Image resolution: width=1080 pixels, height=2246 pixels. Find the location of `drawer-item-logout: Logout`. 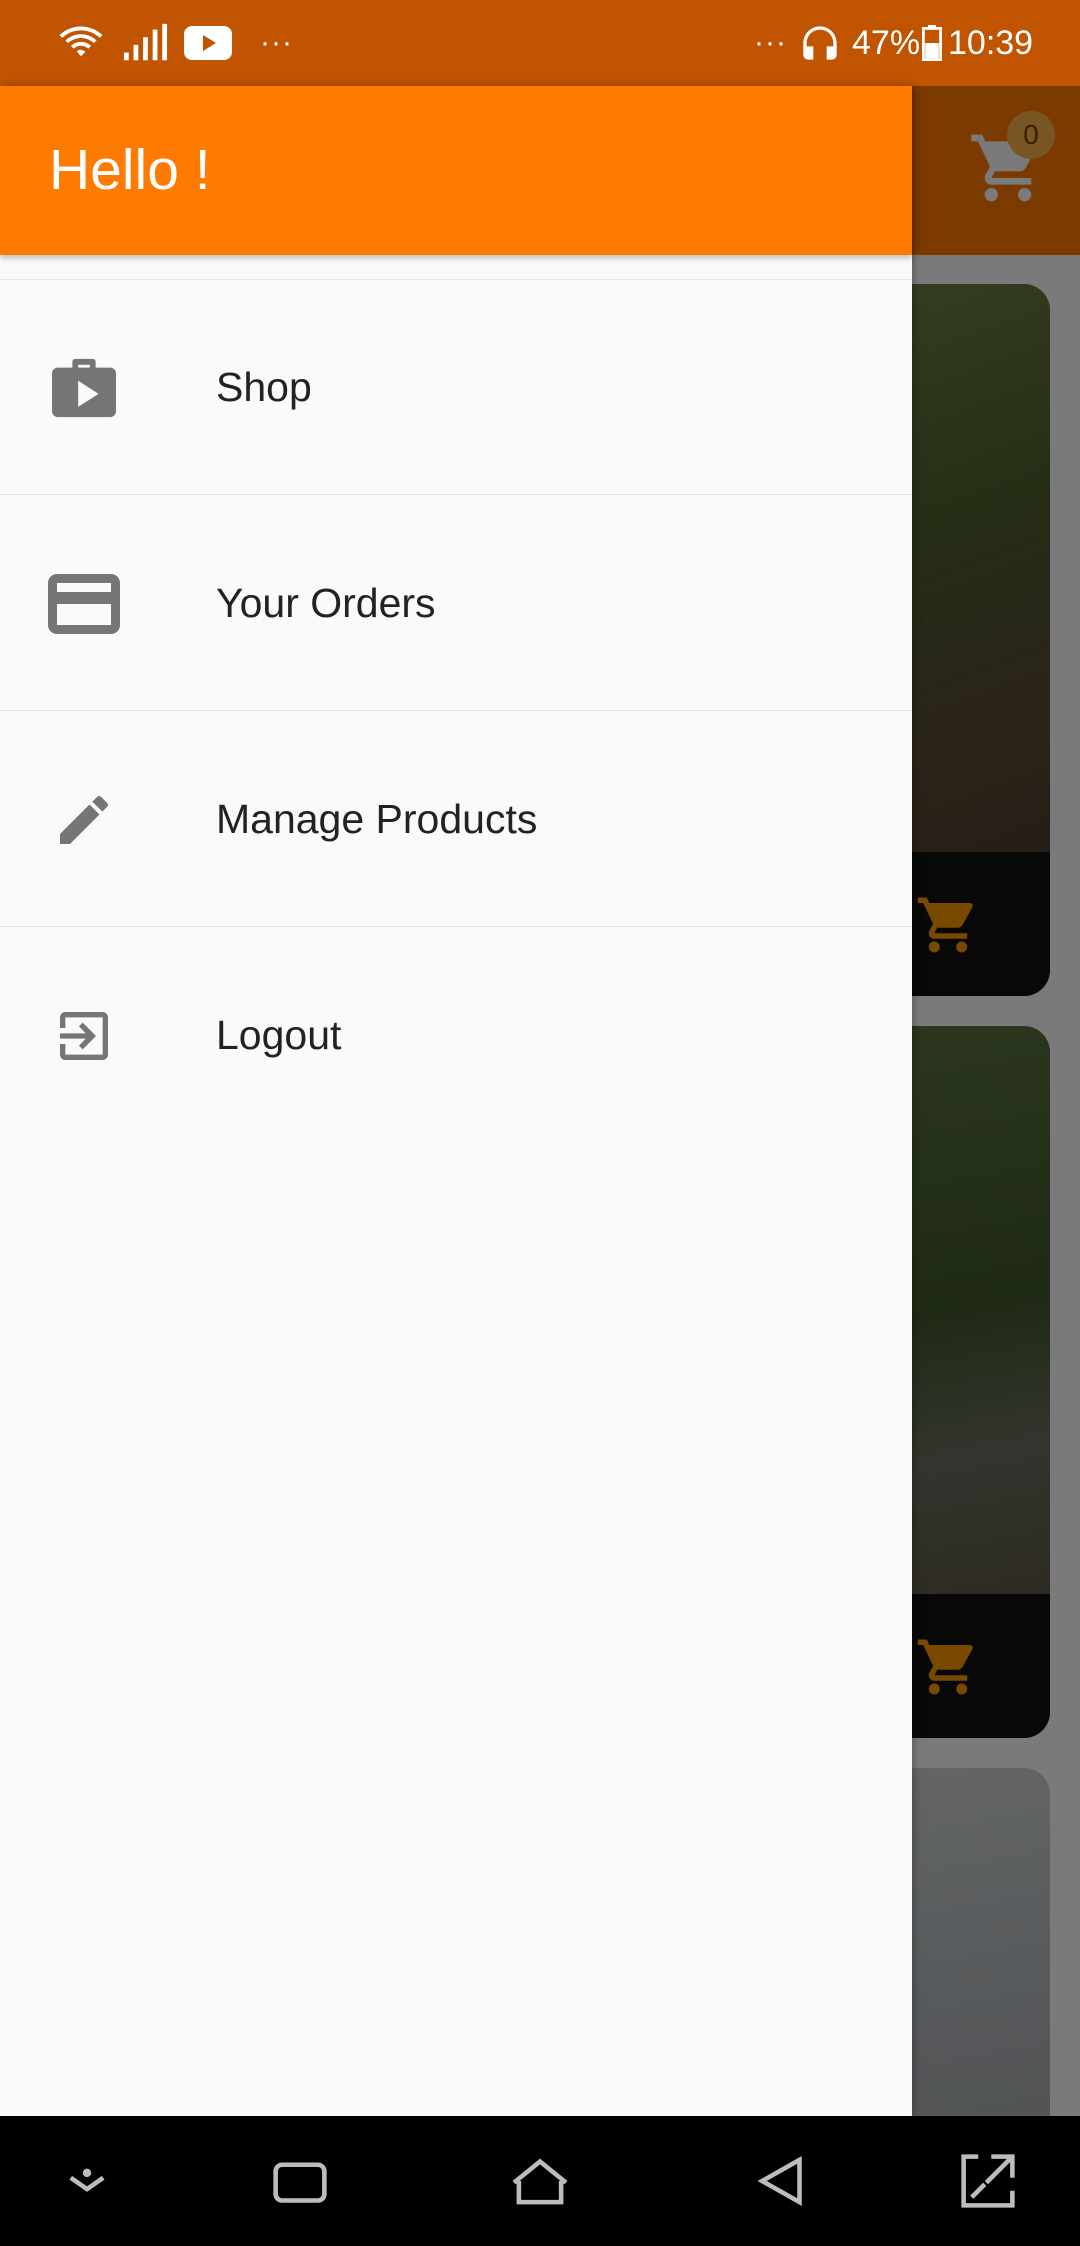

drawer-item-logout: Logout is located at coordinates (456, 1035).